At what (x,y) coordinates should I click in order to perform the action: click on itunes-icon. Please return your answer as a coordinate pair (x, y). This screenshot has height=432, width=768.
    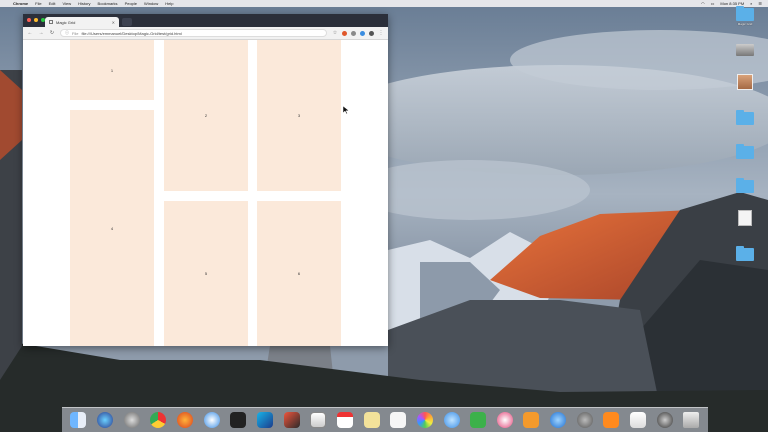
    Looking at the image, I should click on (504, 420).